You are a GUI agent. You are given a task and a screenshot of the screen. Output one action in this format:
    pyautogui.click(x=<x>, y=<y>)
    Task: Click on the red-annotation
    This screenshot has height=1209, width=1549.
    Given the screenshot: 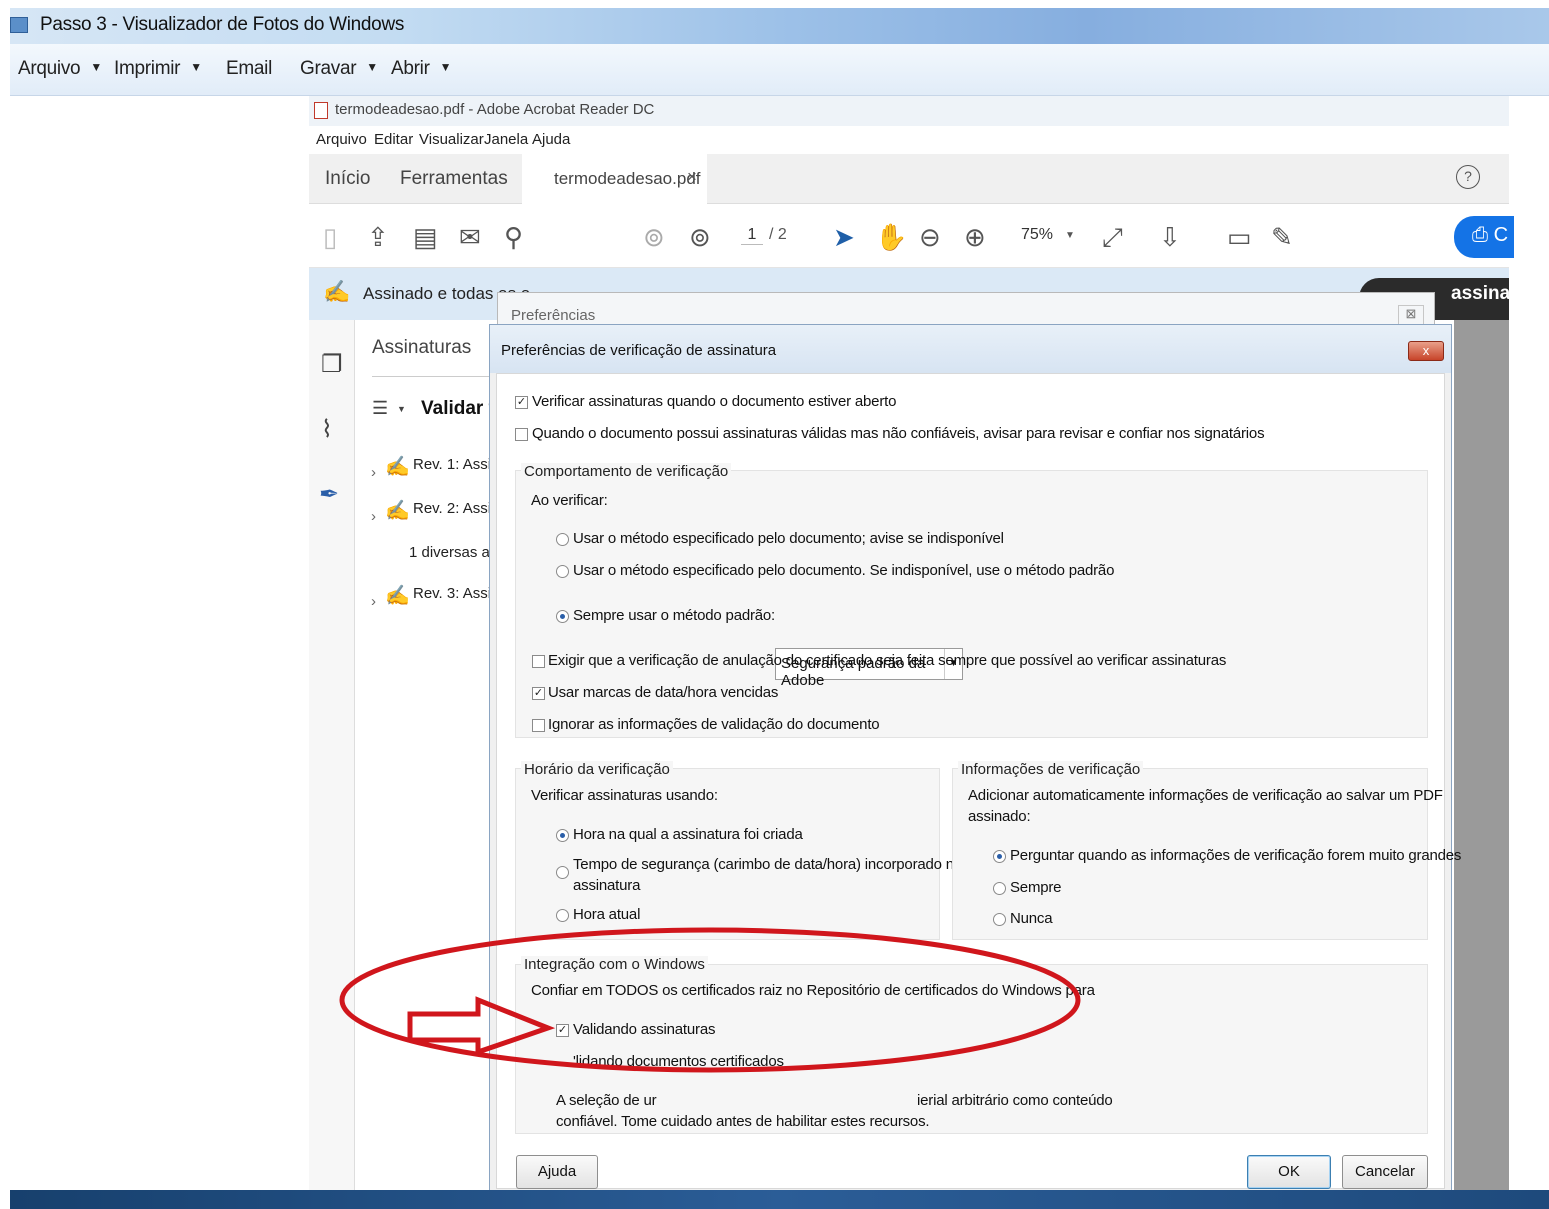 What is the action you would take?
    pyautogui.click(x=710, y=1000)
    